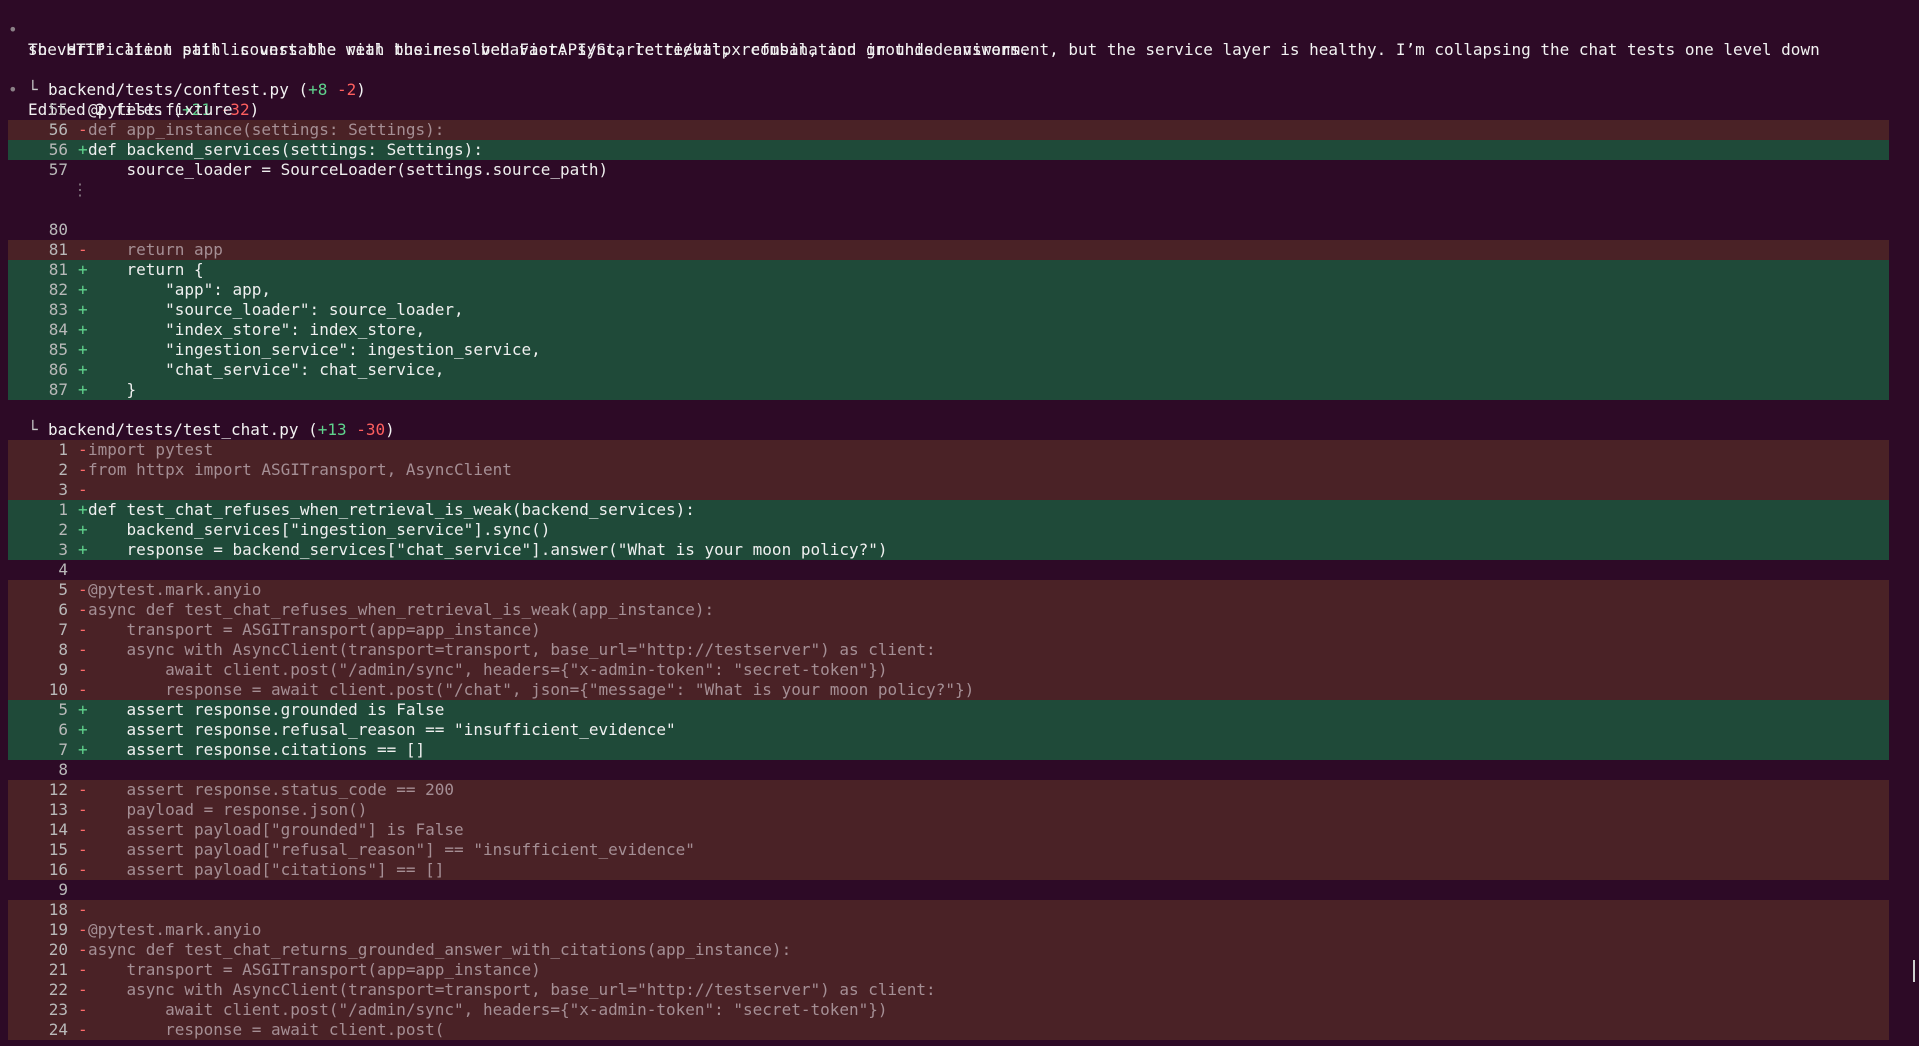  I want to click on line-number: 15, so click(58, 849).